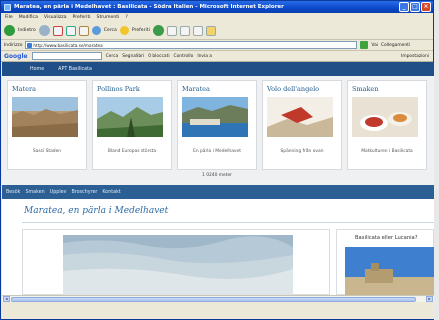 The width and height of the screenshot is (439, 320). What do you see at coordinates (386, 238) in the screenshot?
I see `side-title: Basilicata eller Lucania?` at bounding box center [386, 238].